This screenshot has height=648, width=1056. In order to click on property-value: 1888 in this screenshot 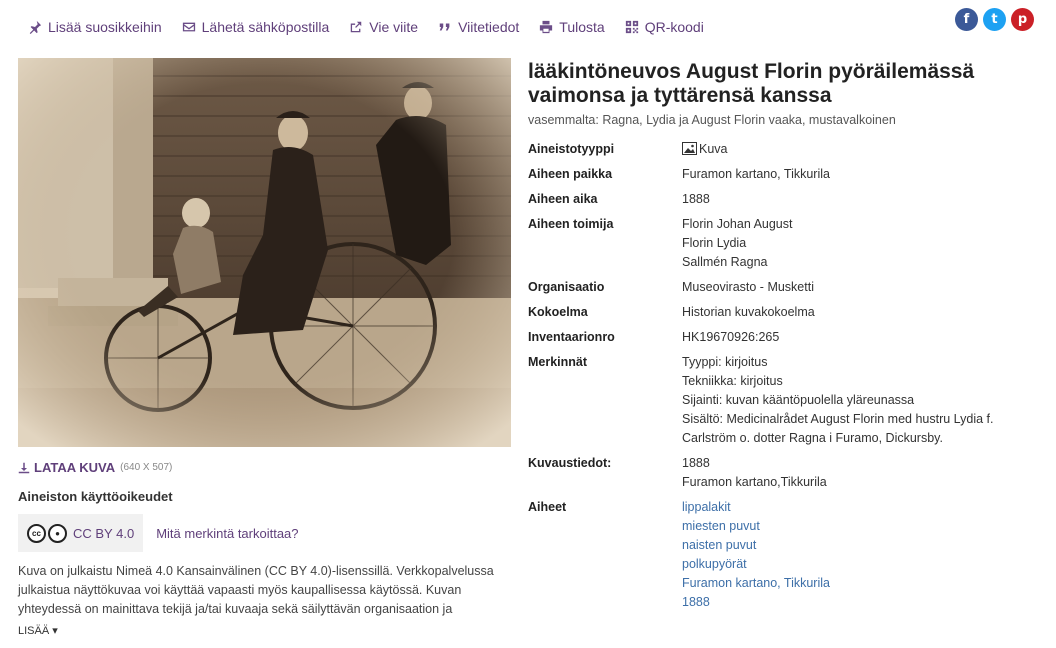, I will do `click(696, 199)`.